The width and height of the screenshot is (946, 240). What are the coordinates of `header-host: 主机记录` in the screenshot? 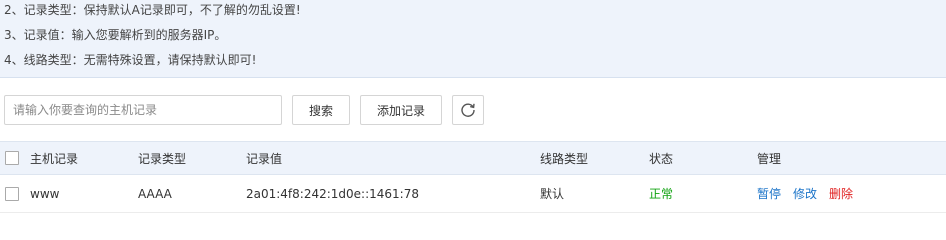 It's located at (54, 158).